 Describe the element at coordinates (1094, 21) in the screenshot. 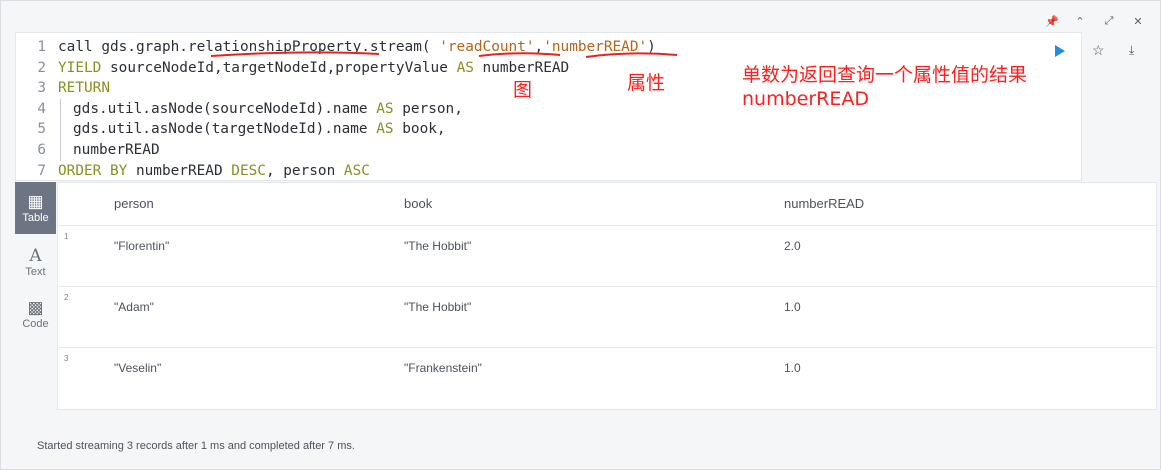

I see `frame-toolbar: 📌 ⌃ ⤢ ✕` at that location.